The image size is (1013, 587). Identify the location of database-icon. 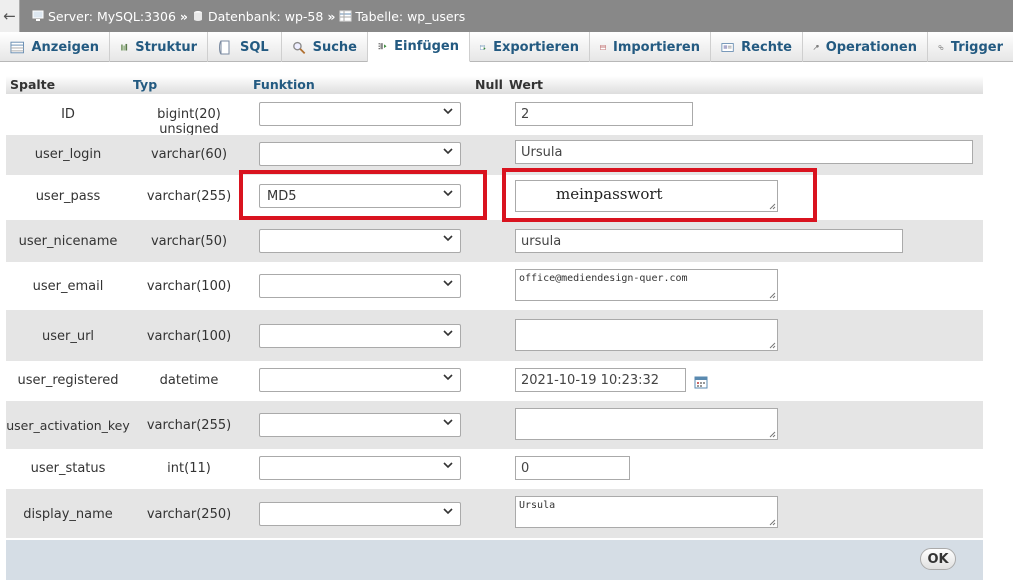
(197, 16).